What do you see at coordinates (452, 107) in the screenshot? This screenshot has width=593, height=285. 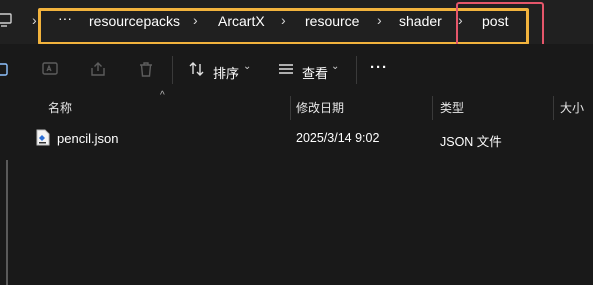 I see `column-header-type: 类型` at bounding box center [452, 107].